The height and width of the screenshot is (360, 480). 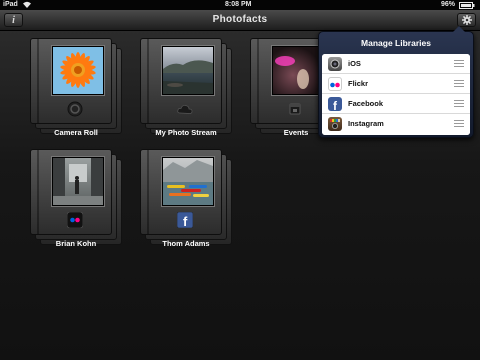 I want to click on library-row-instagram: Instagram, so click(x=396, y=124).